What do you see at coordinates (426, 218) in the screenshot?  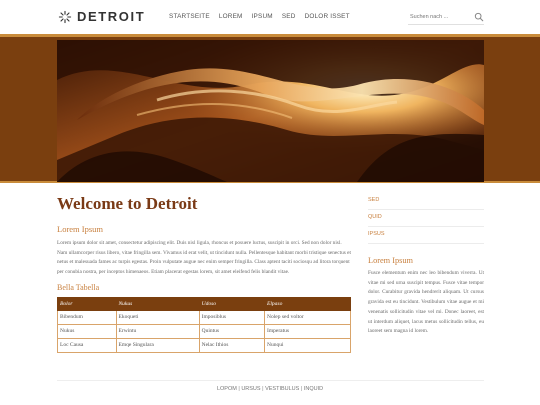 I see `sidebar-item-quid: QUID` at bounding box center [426, 218].